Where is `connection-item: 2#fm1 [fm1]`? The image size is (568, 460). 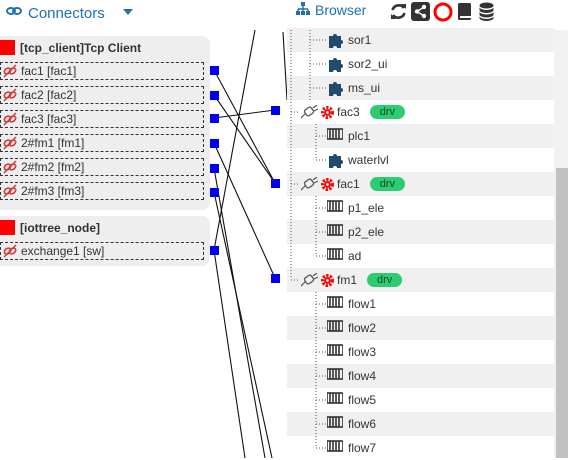
connection-item: 2#fm1 [fm1] is located at coordinates (102, 143).